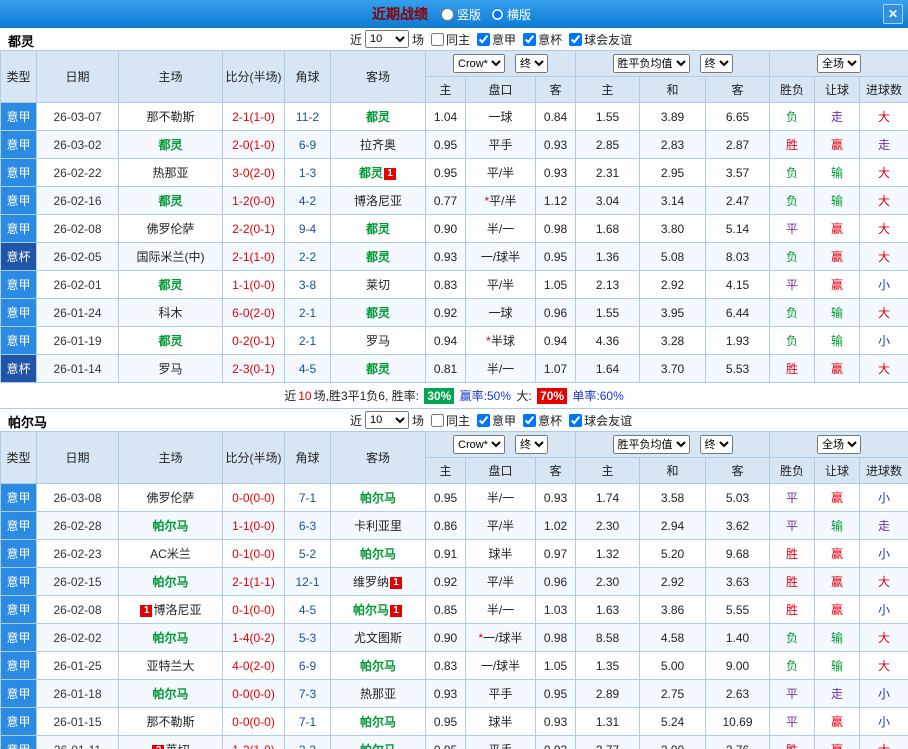 This screenshot has width=908, height=749. I want to click on opponent-team-name: 国际米兰(中), so click(170, 257).